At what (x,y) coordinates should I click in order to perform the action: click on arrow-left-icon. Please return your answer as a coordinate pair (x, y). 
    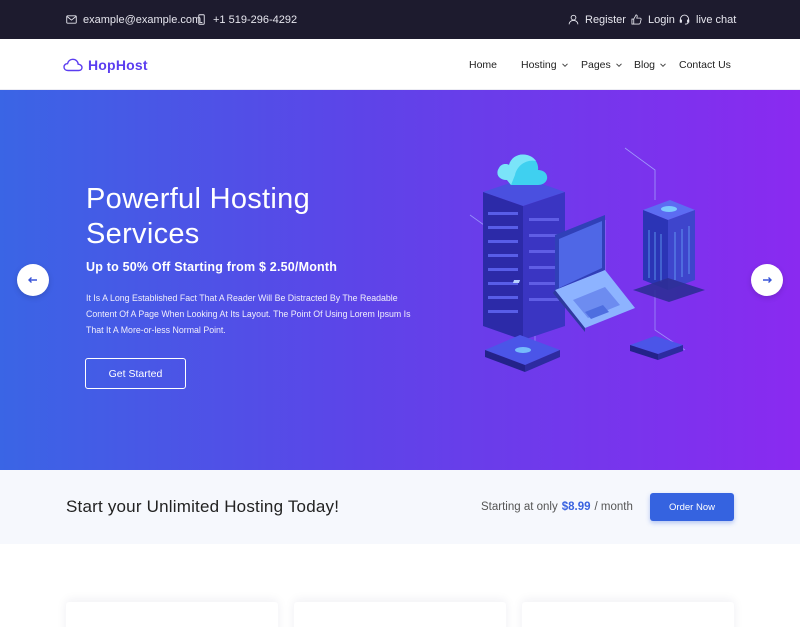
    Looking at the image, I should click on (32, 280).